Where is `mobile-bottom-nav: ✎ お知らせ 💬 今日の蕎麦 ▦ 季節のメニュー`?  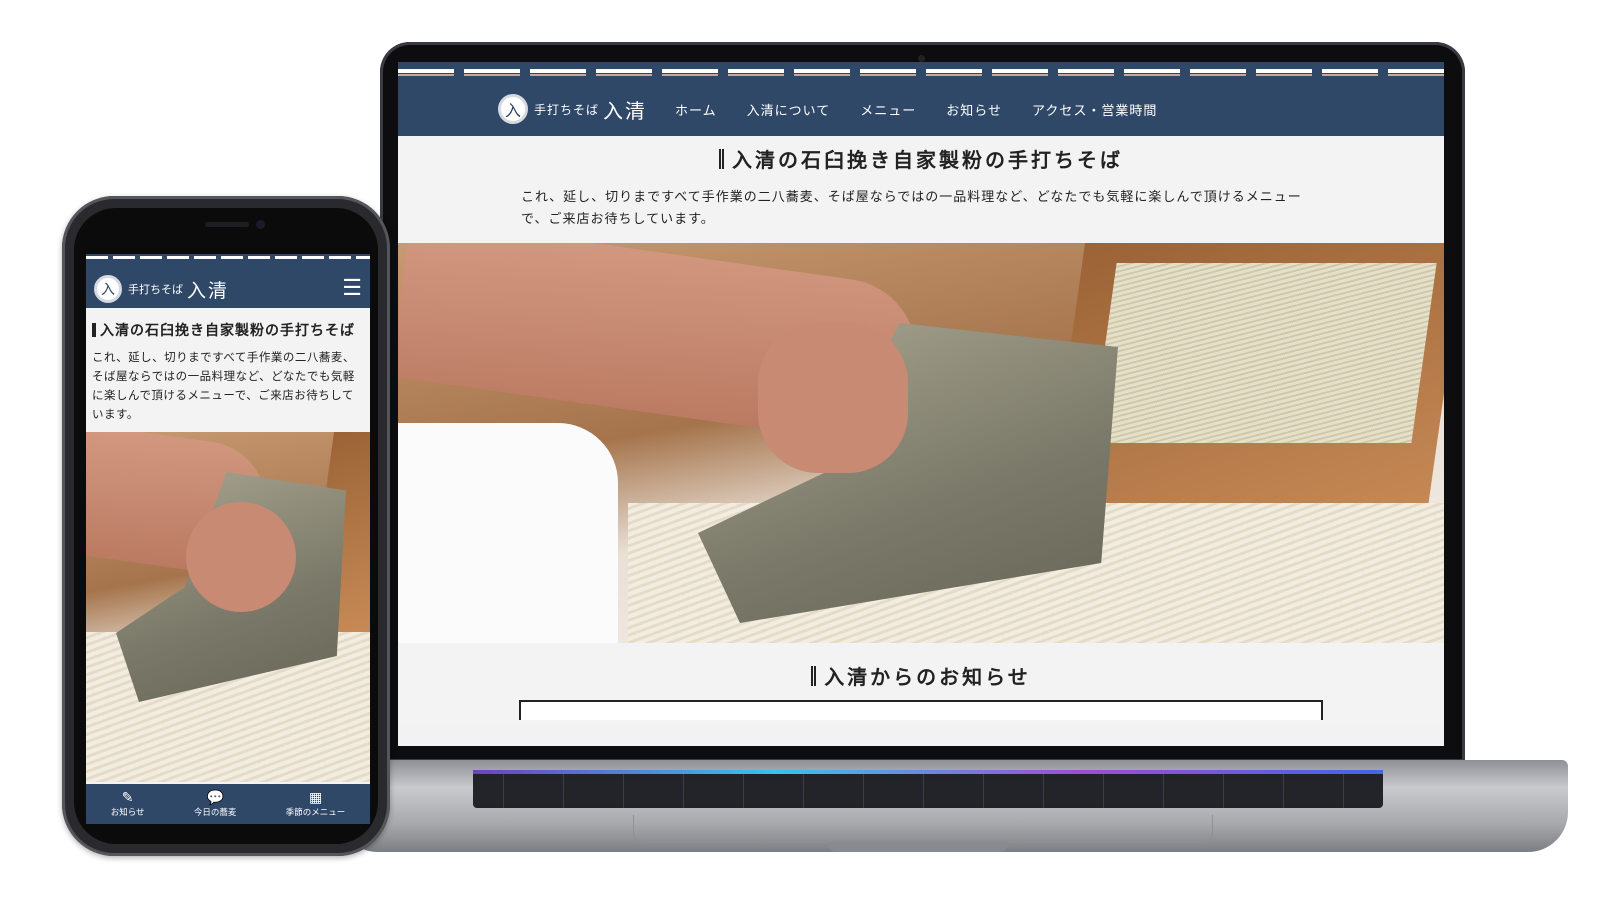
mobile-bottom-nav: ✎ お知らせ 💬 今日の蕎麦 ▦ 季節のメニュー is located at coordinates (228, 804).